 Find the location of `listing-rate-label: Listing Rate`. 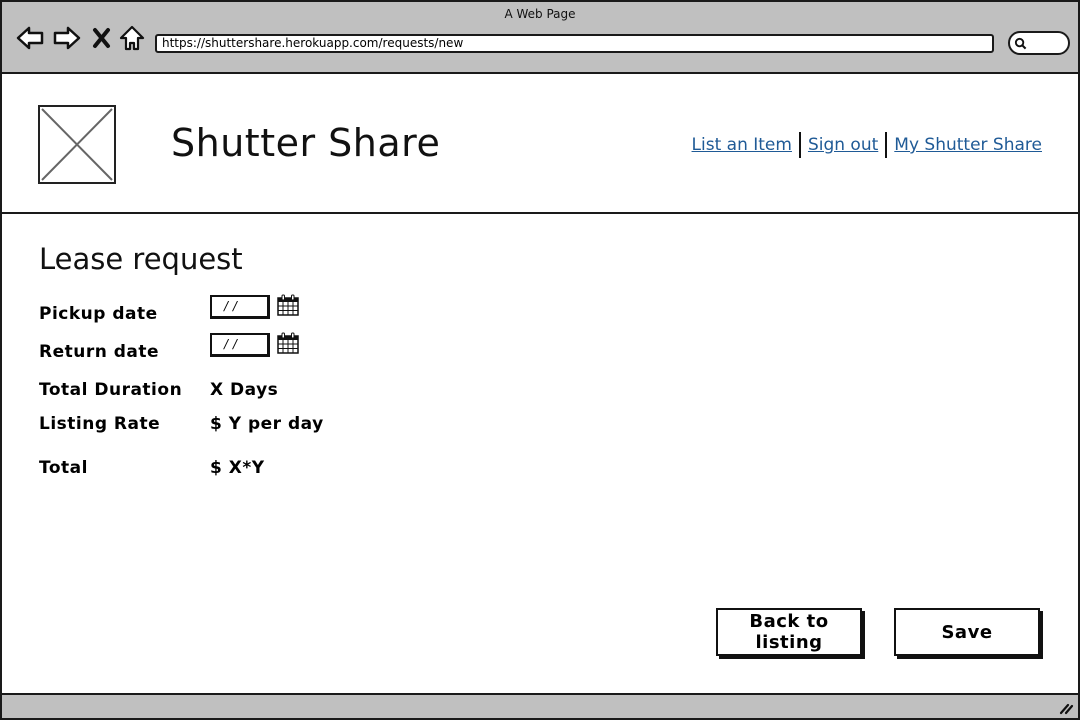

listing-rate-label: Listing Rate is located at coordinates (100, 424).